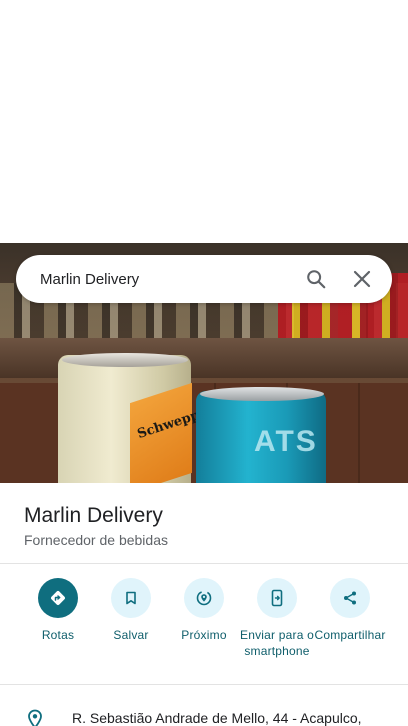 This screenshot has height=726, width=408. I want to click on share-button: Compartilhar, so click(350, 610).